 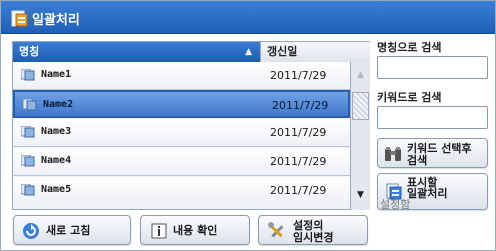 What do you see at coordinates (360, 52) in the screenshot?
I see `header-scroll-spacer` at bounding box center [360, 52].